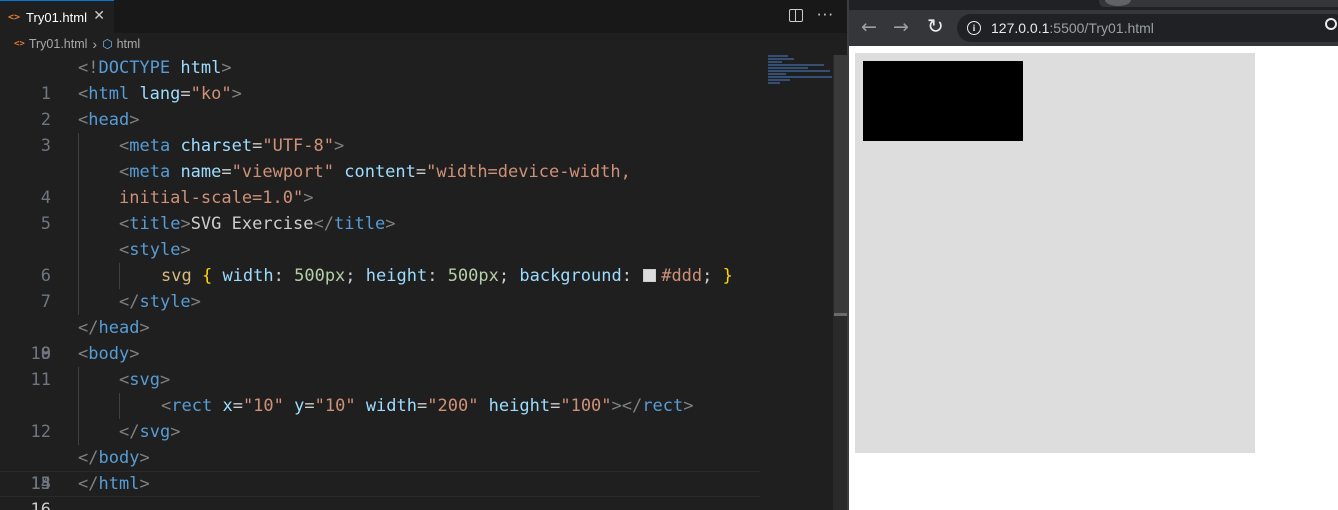 This screenshot has width=1338, height=510. I want to click on code-line-current: 16 </html>, so click(380, 490).